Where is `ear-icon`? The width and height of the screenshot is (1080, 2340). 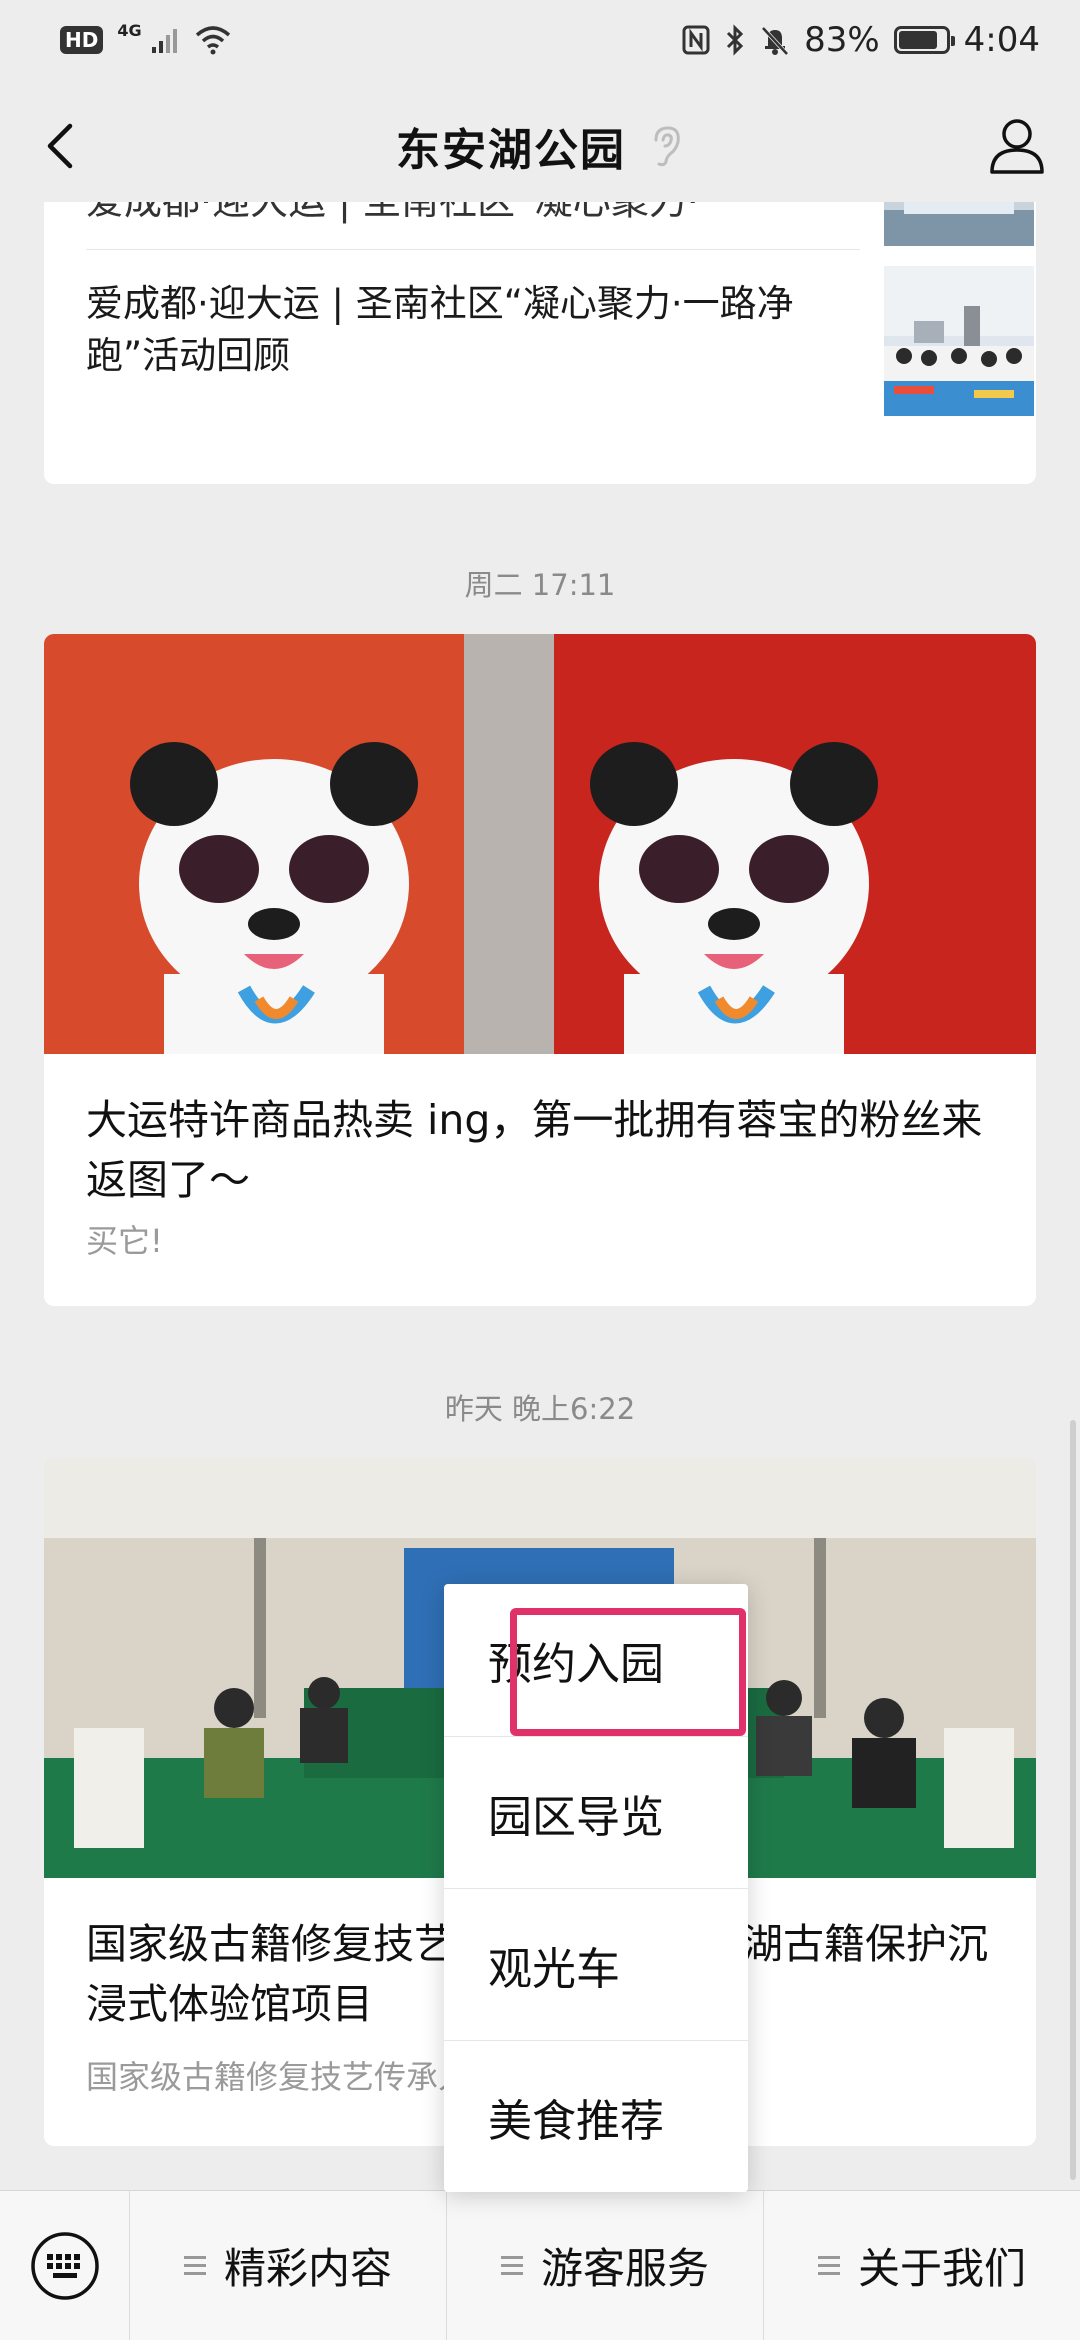 ear-icon is located at coordinates (666, 146).